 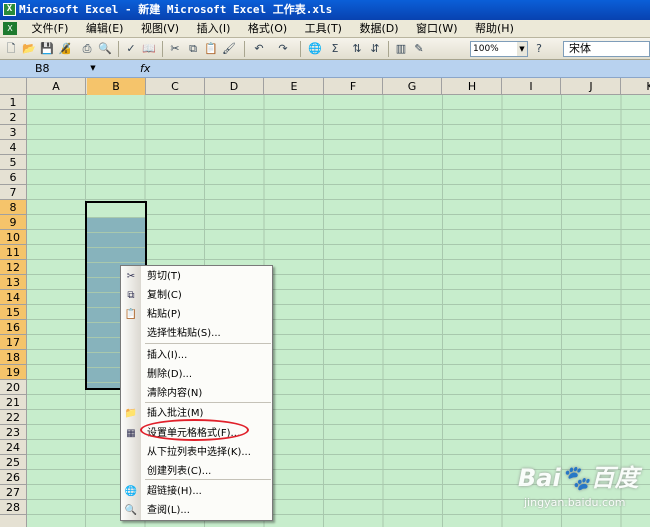 What do you see at coordinates (11, 49) in the screenshot?
I see `new-icon: 🗋` at bounding box center [11, 49].